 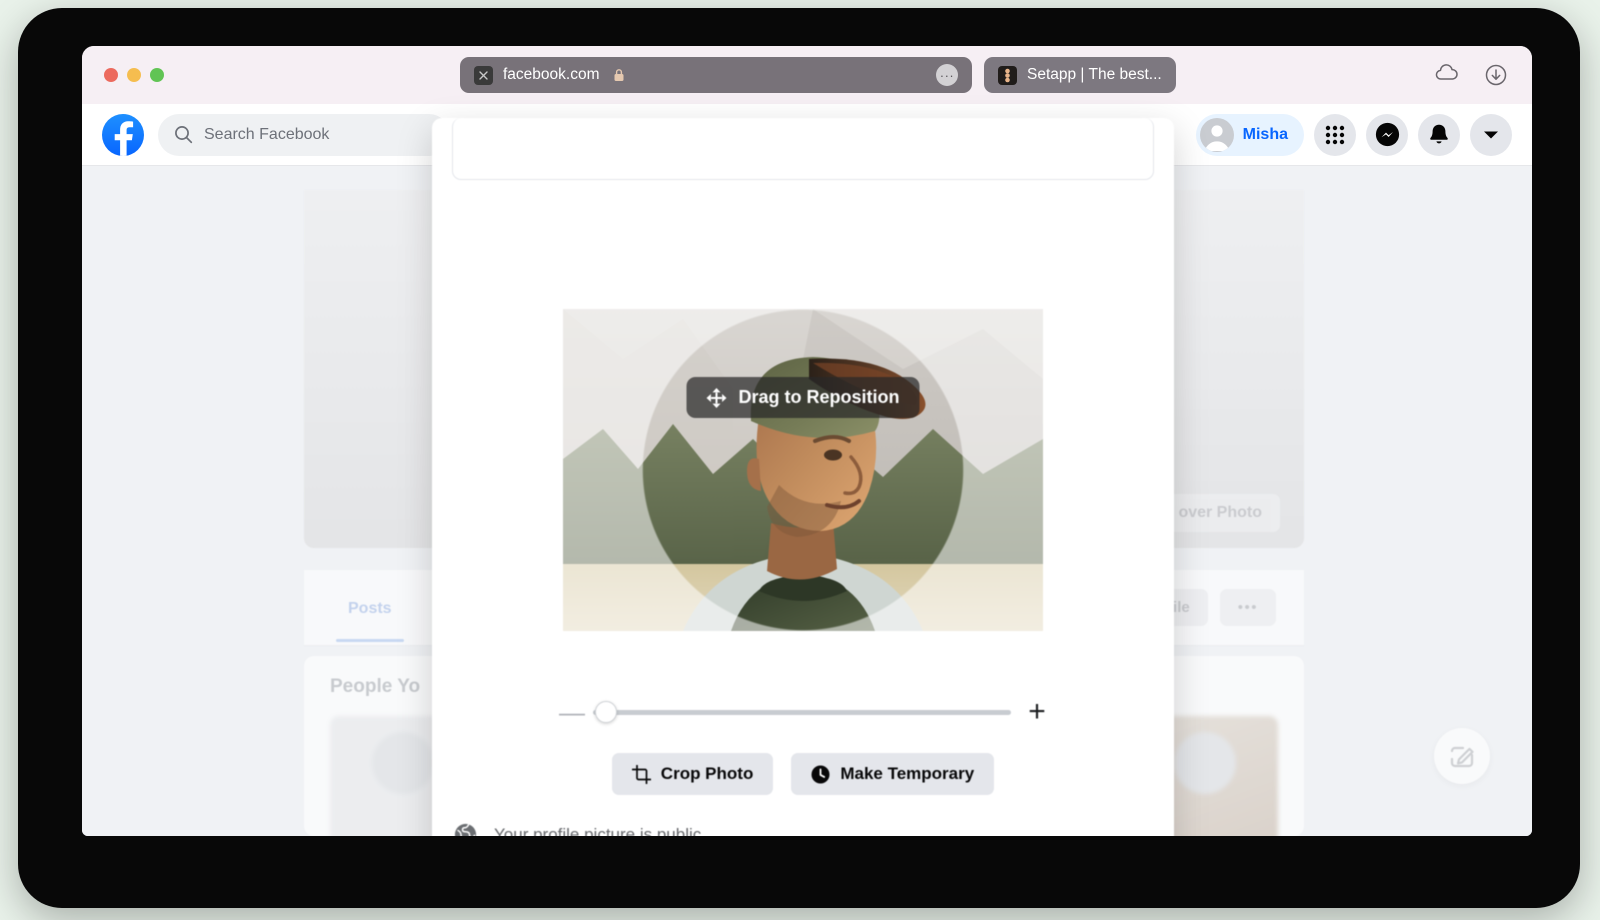 I want to click on zoom-slider, so click(x=802, y=712).